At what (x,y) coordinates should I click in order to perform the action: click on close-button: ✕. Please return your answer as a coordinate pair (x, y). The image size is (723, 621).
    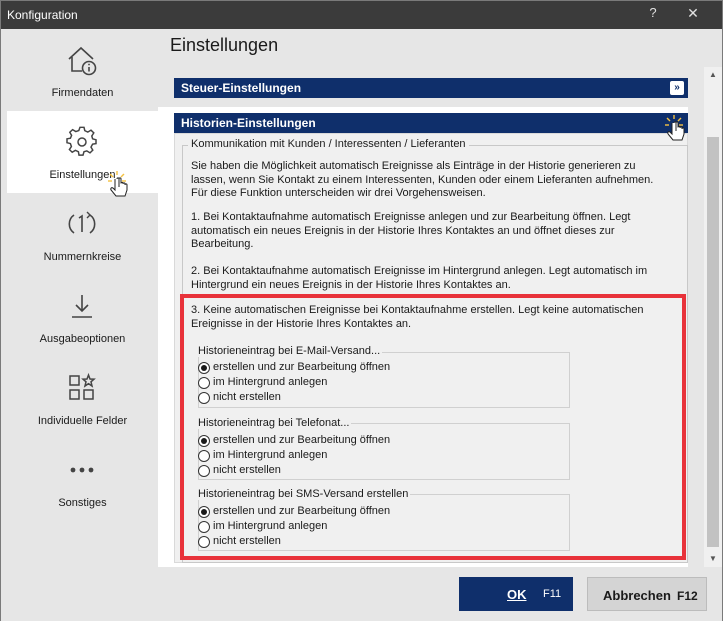
    Looking at the image, I should click on (693, 15).